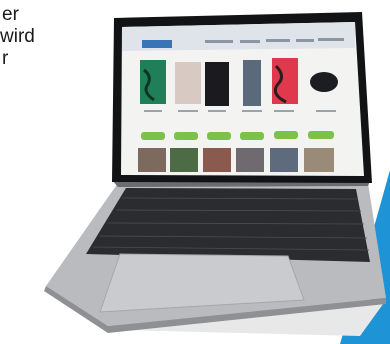 This screenshot has height=344, width=390. I want to click on product-image-black-cap, so click(324, 82).